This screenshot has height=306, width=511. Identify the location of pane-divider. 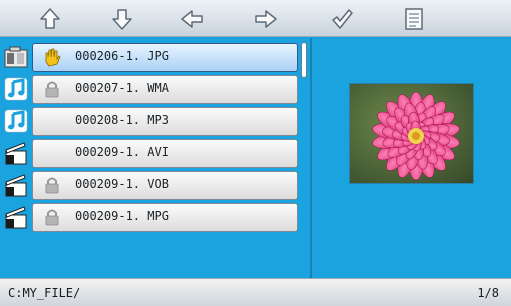
(311, 158).